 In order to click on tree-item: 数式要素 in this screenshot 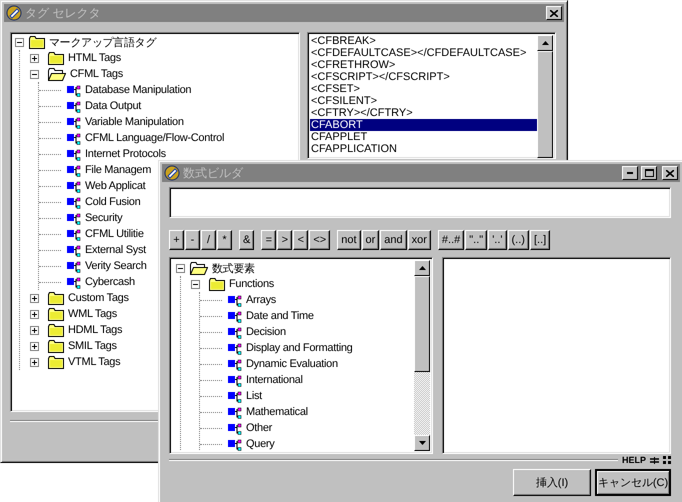, I will do `click(233, 268)`.